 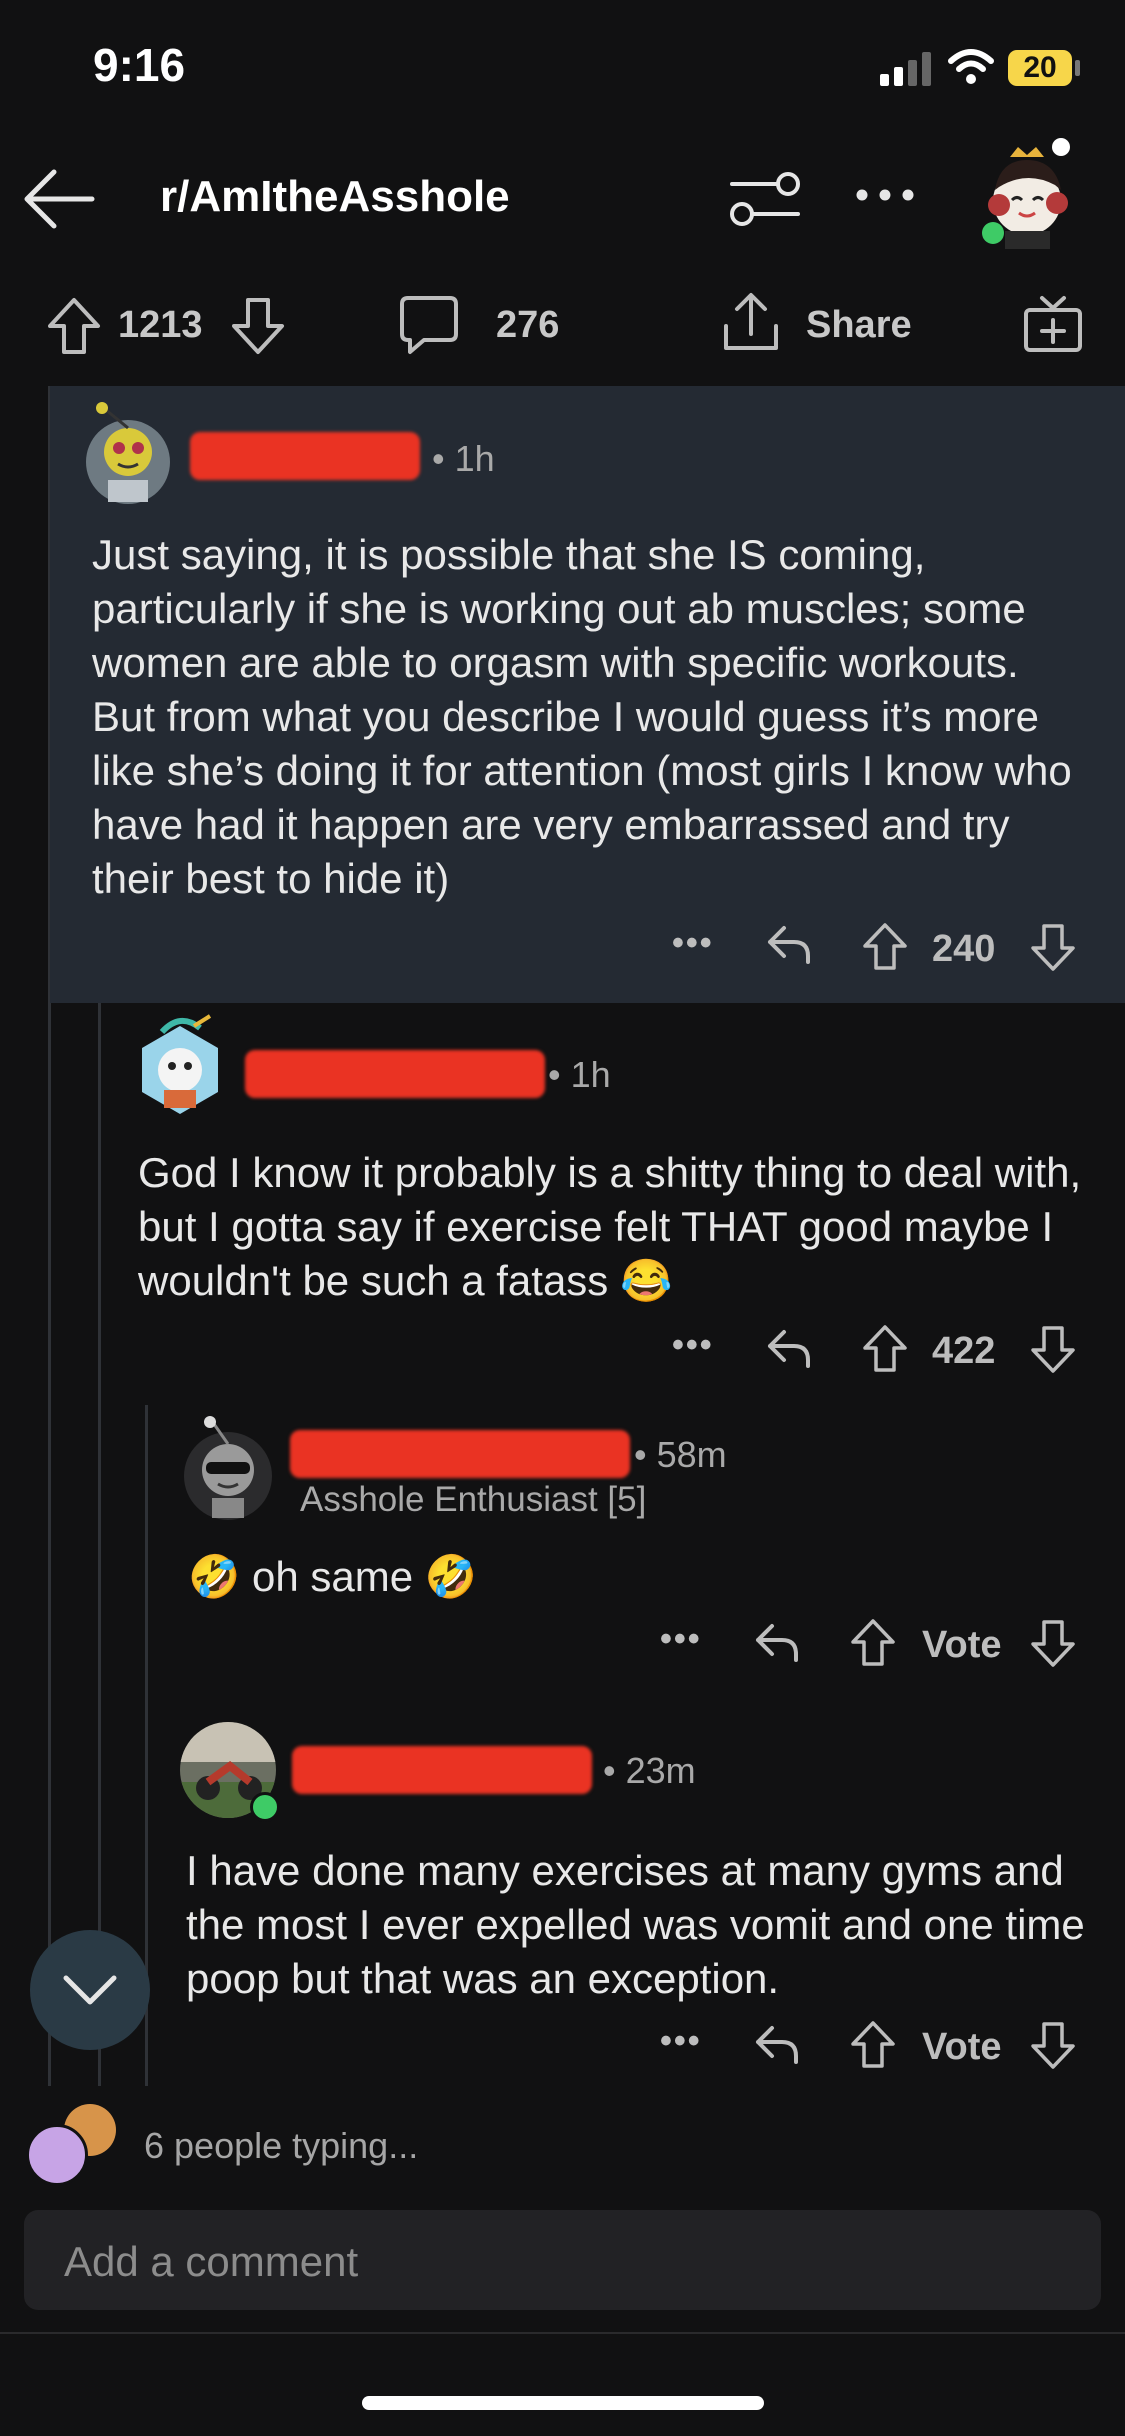 What do you see at coordinates (333, 1576) in the screenshot?
I see `comment-body: 🤣 oh same 🤣` at bounding box center [333, 1576].